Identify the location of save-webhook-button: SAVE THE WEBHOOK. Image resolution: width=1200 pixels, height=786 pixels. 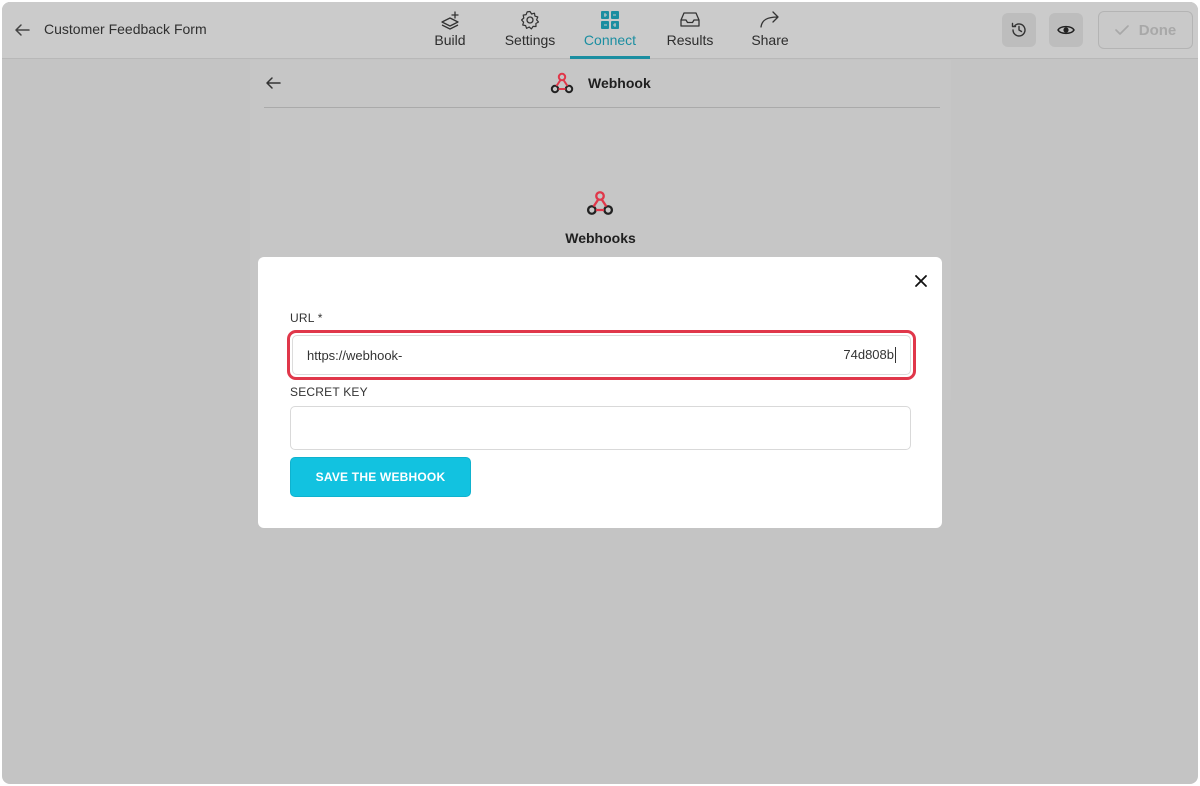
(380, 477).